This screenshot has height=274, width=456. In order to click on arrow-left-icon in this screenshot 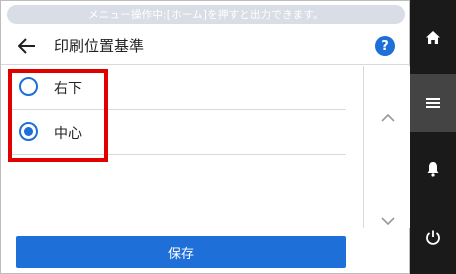, I will do `click(26, 46)`.